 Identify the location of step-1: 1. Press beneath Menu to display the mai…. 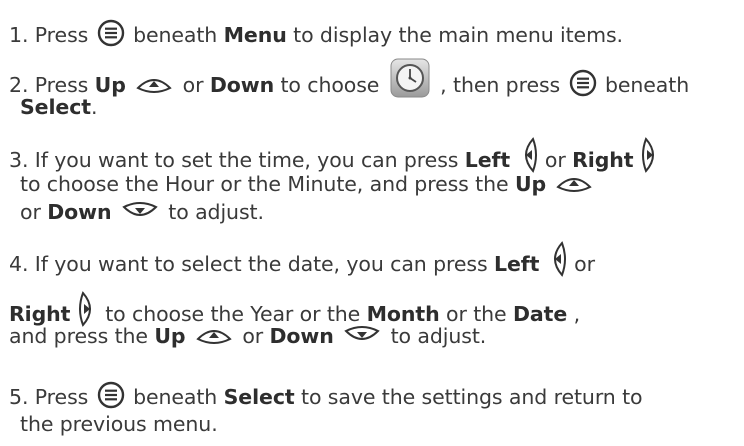
(316, 34).